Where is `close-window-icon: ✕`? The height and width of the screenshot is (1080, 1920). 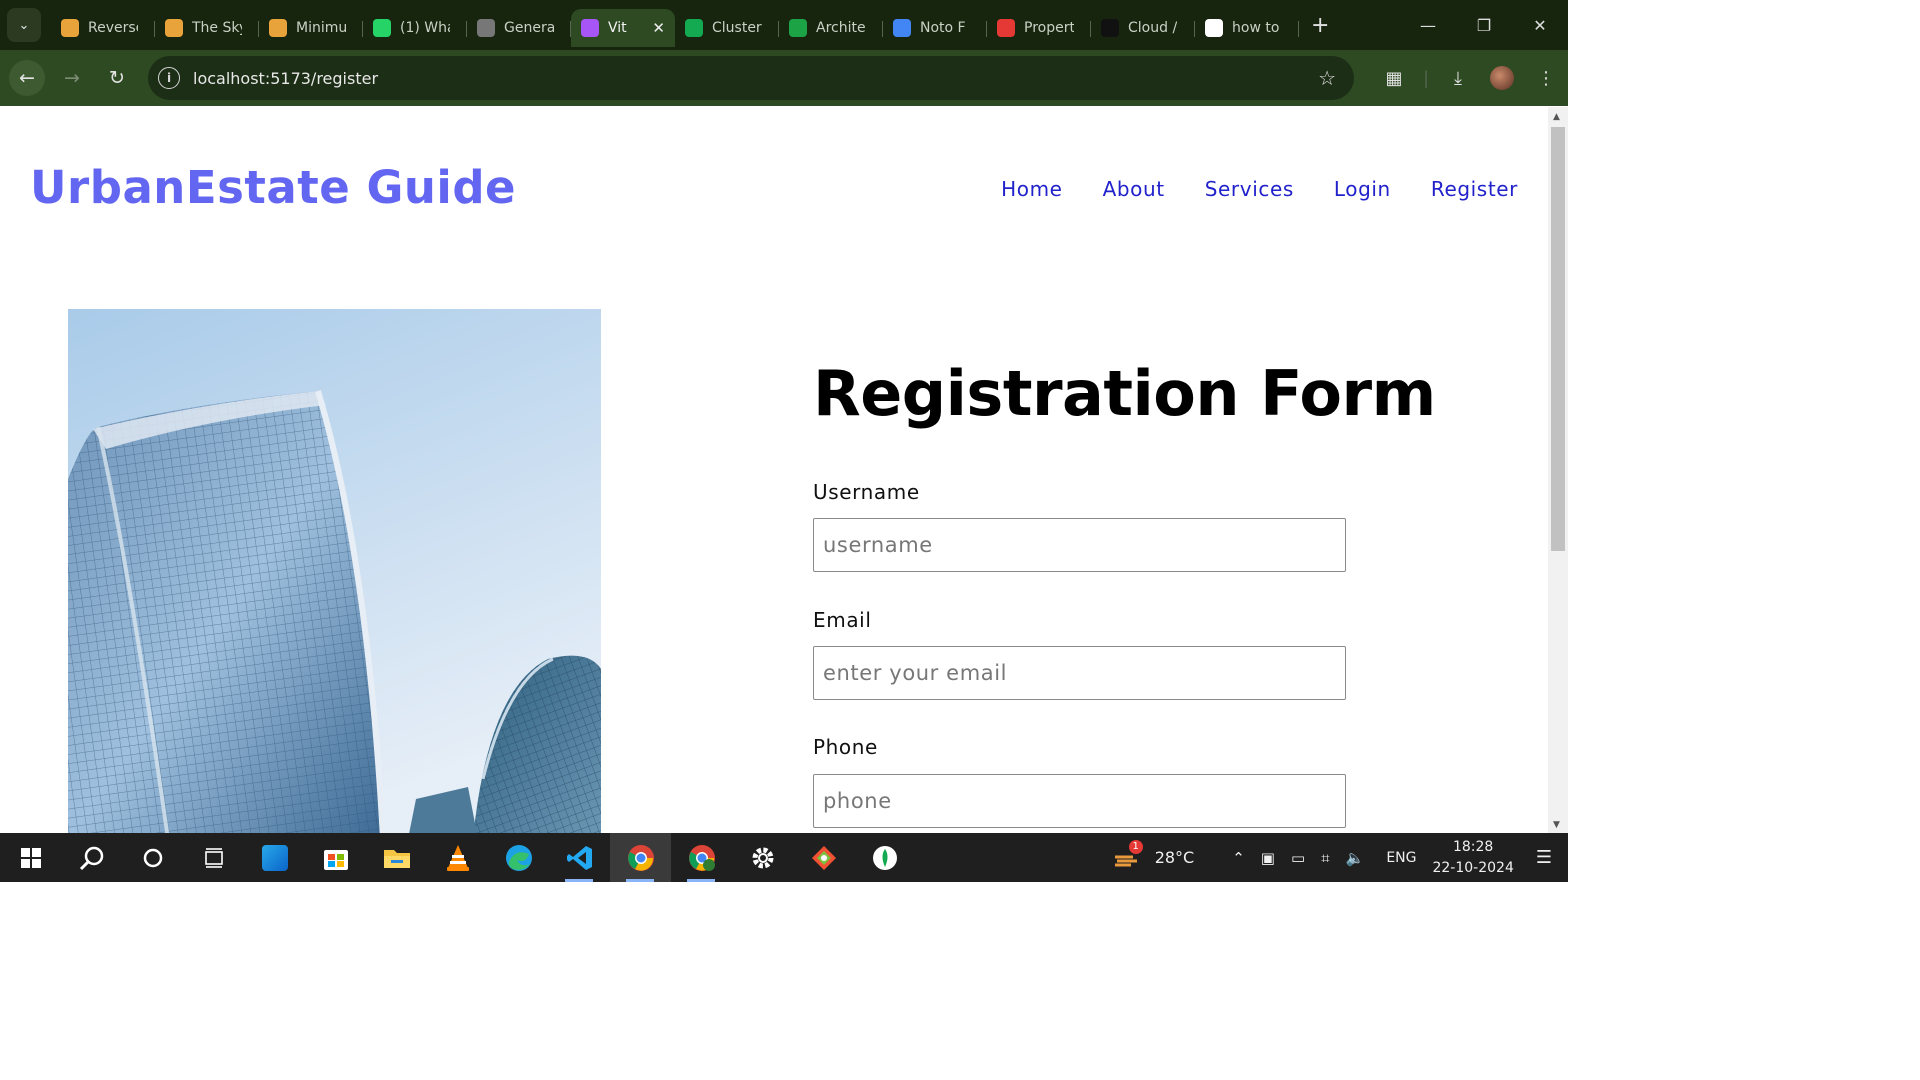
close-window-icon: ✕ is located at coordinates (1540, 25).